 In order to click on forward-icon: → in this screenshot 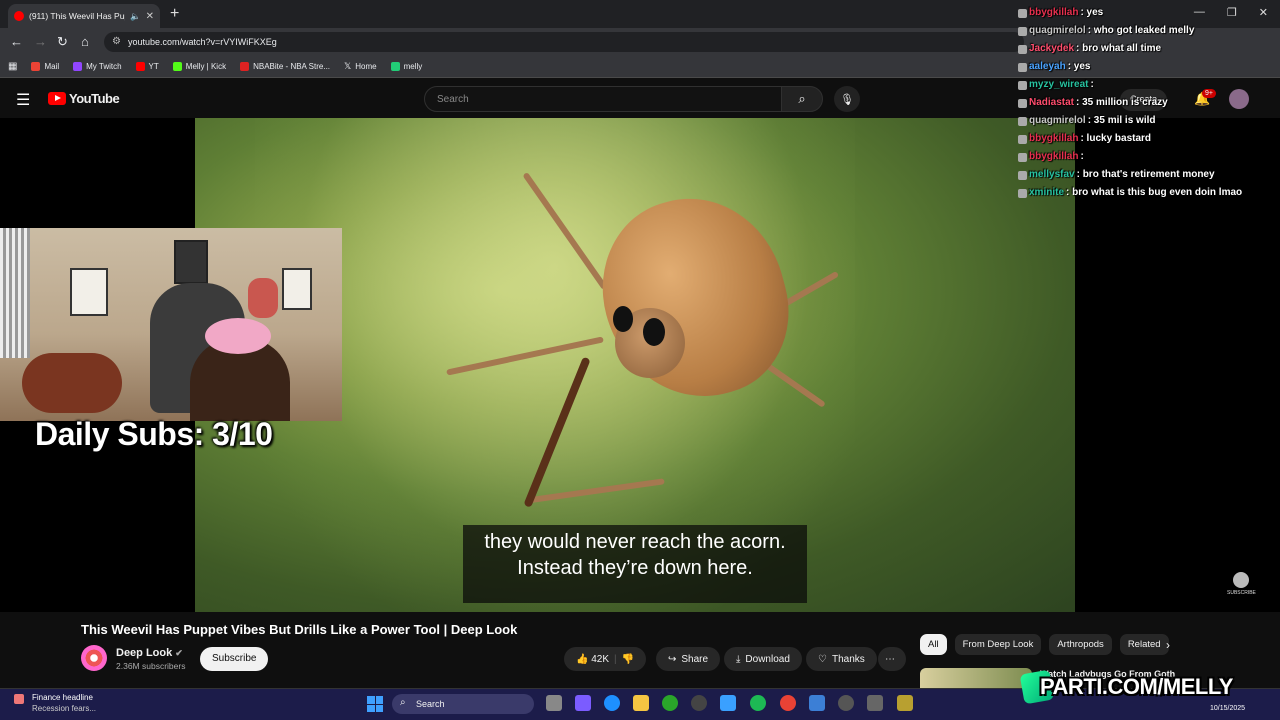, I will do `click(40, 41)`.